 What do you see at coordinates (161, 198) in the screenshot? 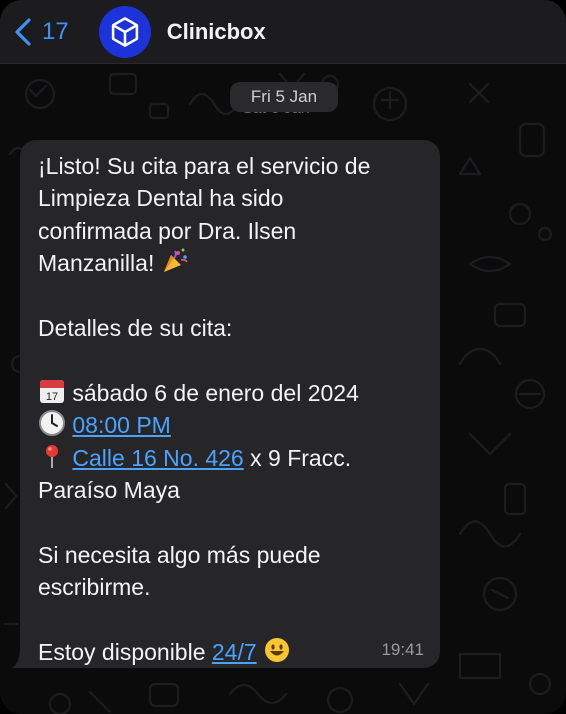
I see `message-line: Limpieza Dental ha sido` at bounding box center [161, 198].